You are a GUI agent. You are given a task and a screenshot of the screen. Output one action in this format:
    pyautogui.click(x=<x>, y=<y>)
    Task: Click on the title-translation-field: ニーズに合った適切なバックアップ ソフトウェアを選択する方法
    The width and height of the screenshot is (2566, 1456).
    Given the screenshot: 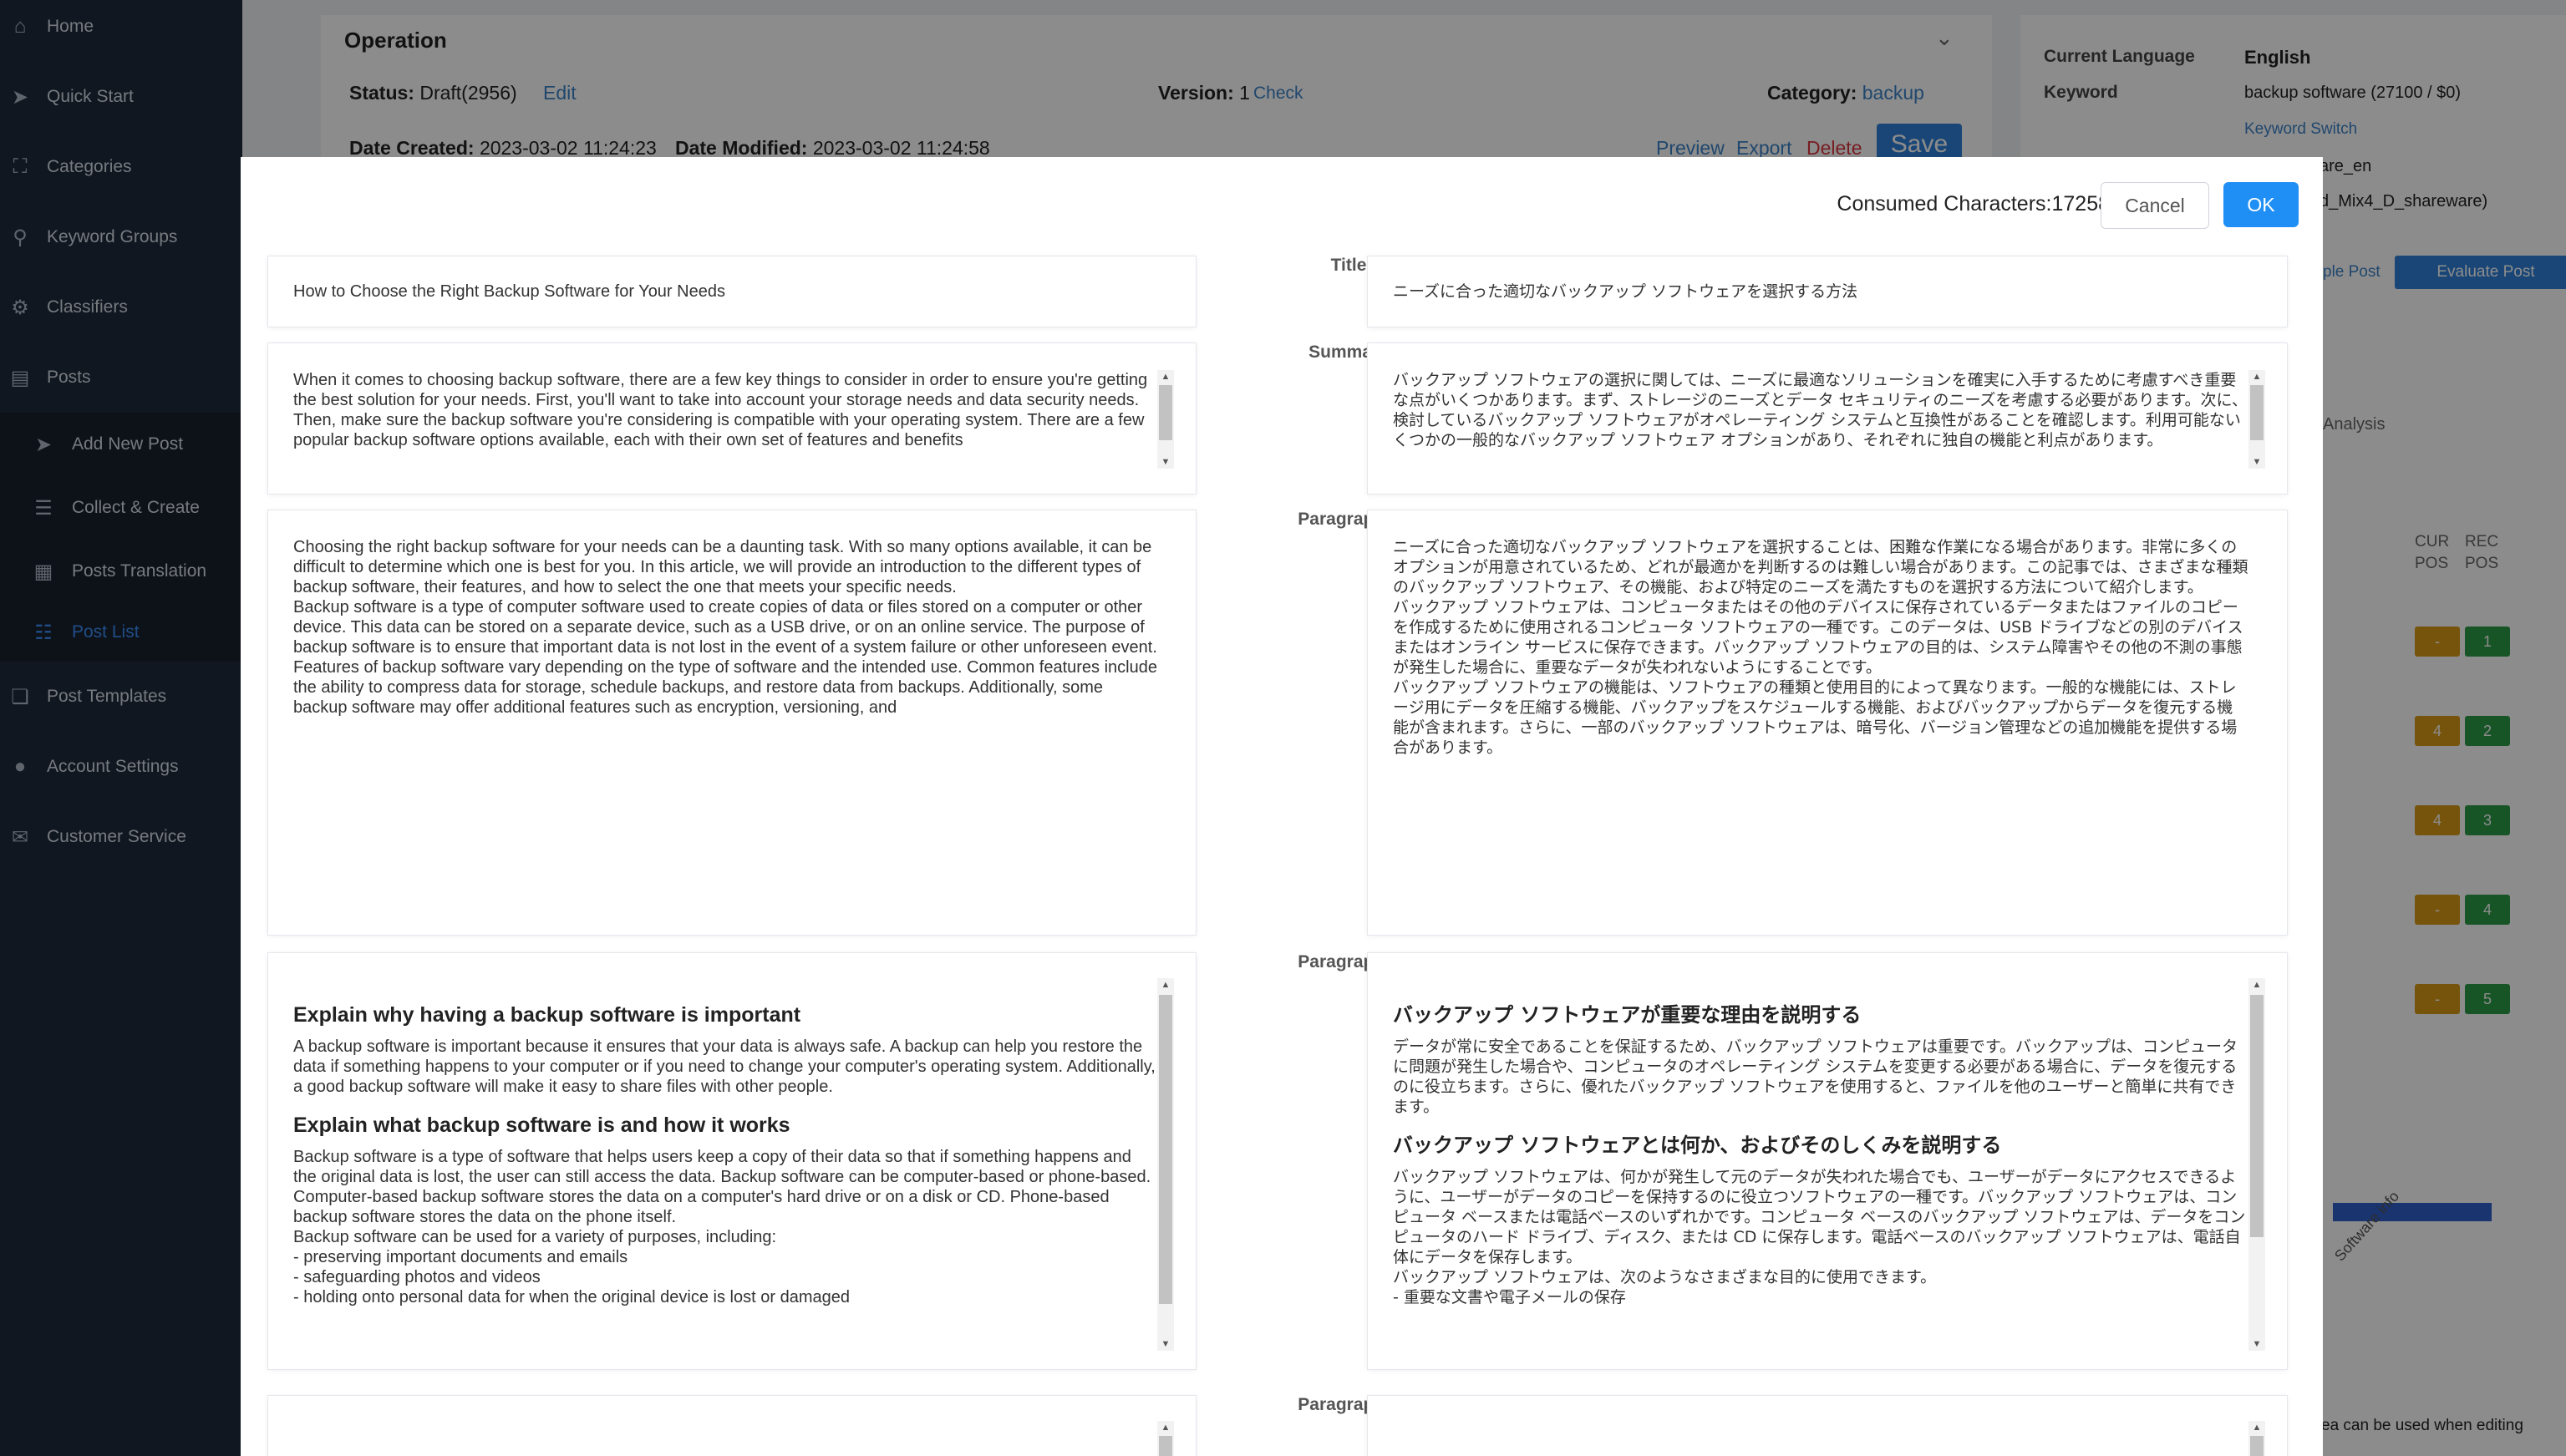 What is the action you would take?
    pyautogui.click(x=1827, y=291)
    